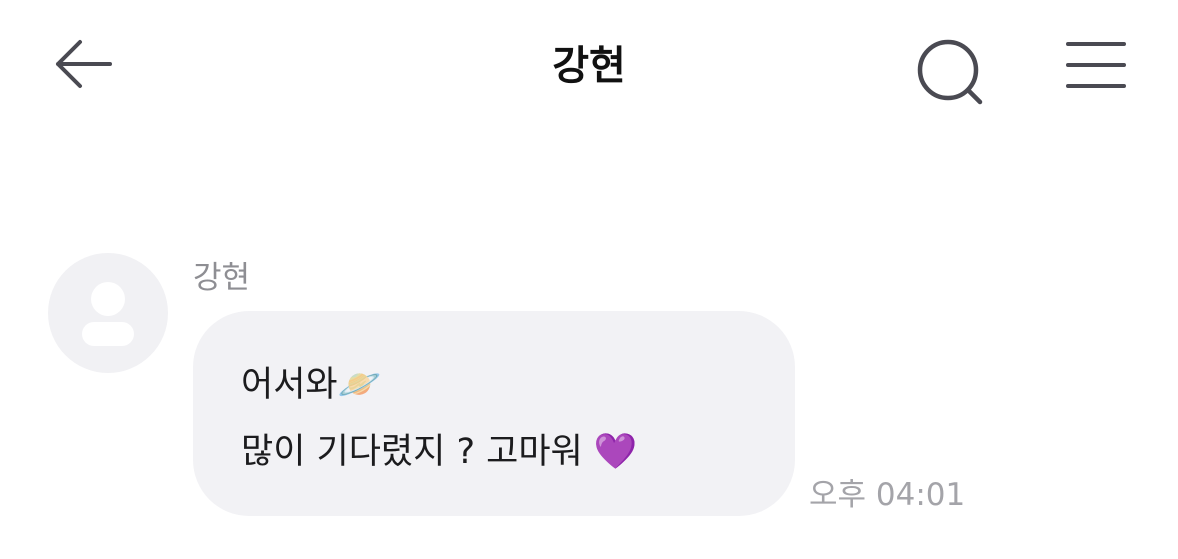 The height and width of the screenshot is (559, 1178). I want to click on sender-name: 강현, so click(222, 278).